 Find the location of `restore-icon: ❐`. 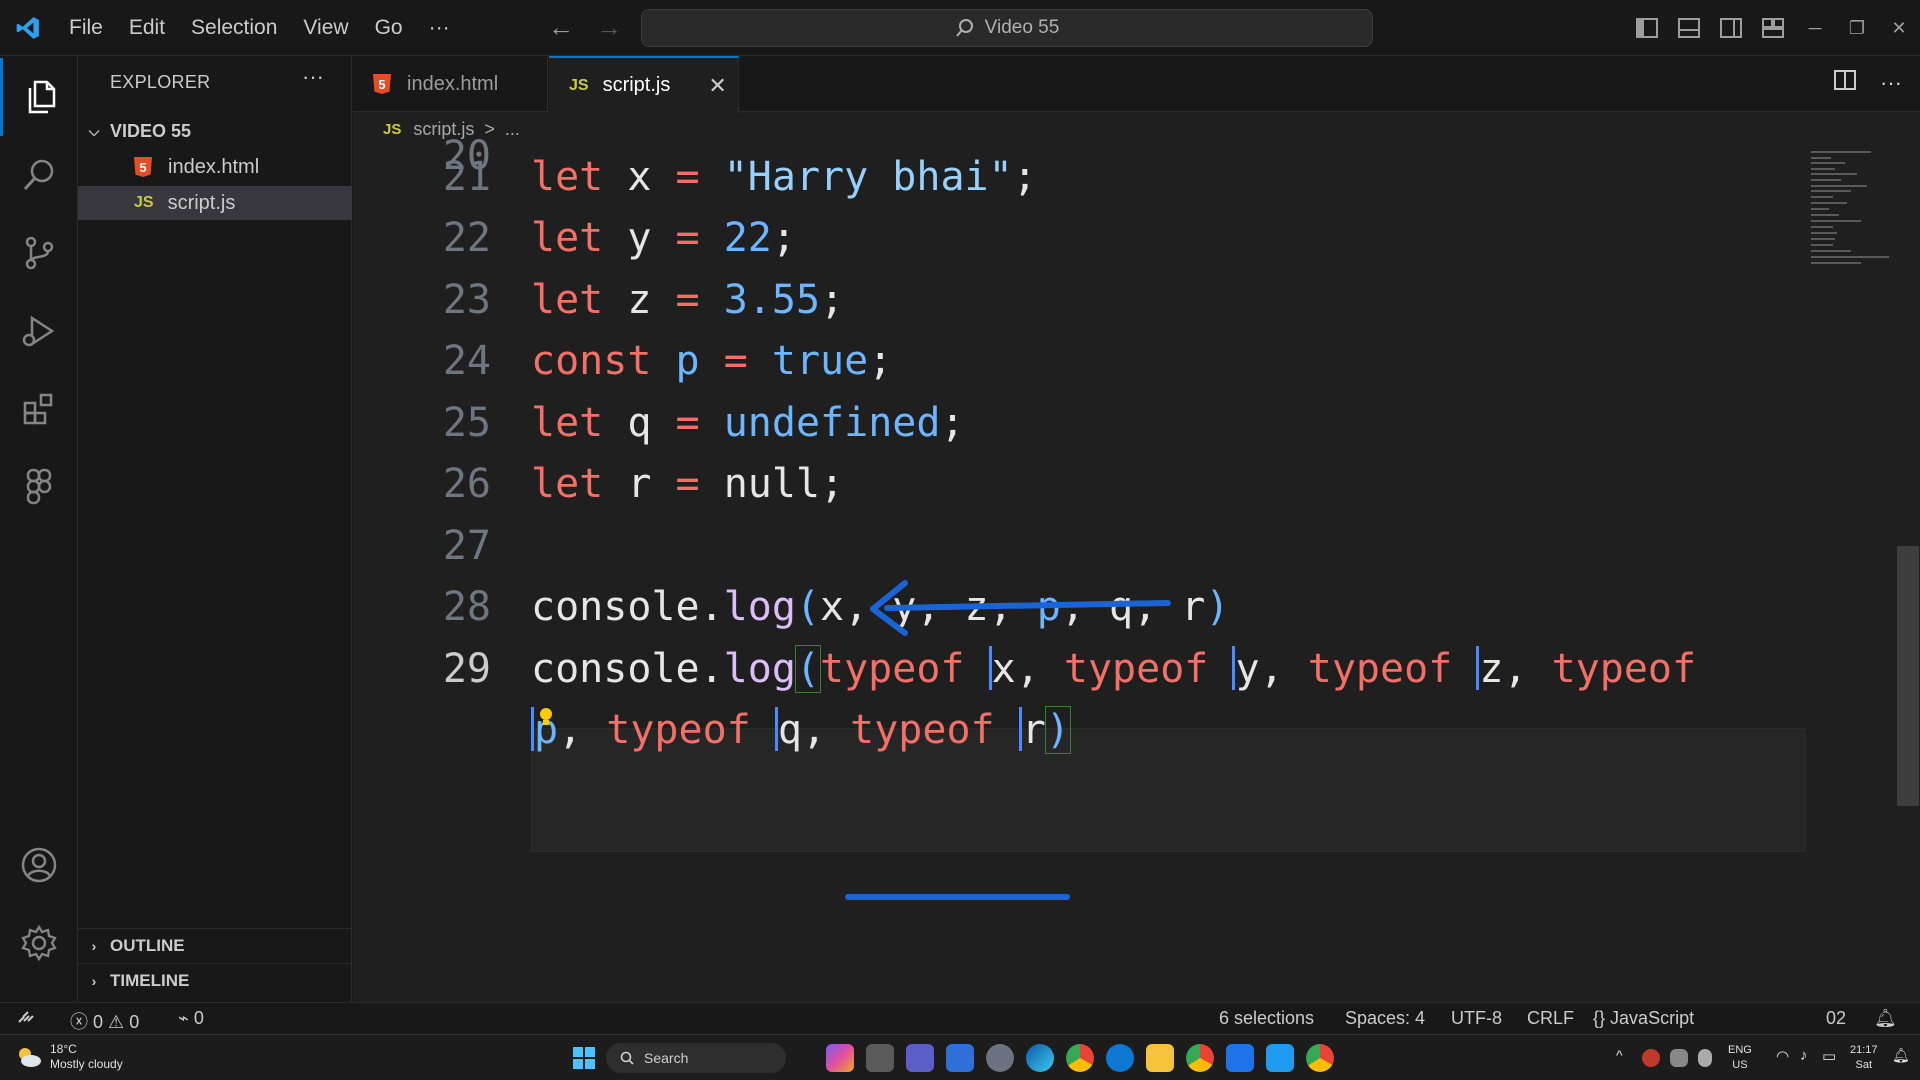

restore-icon: ❐ is located at coordinates (1857, 28).